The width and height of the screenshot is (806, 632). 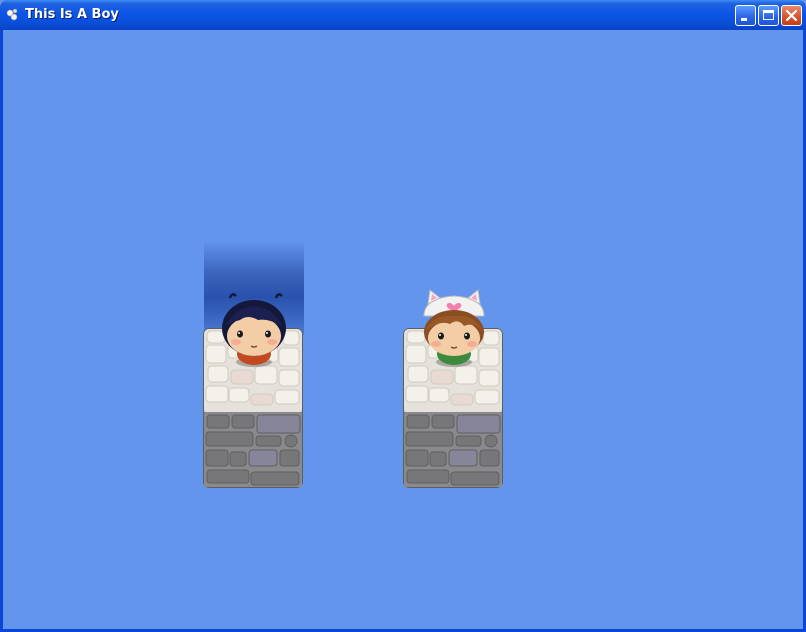 I want to click on cat-girl-character, so click(x=454, y=329).